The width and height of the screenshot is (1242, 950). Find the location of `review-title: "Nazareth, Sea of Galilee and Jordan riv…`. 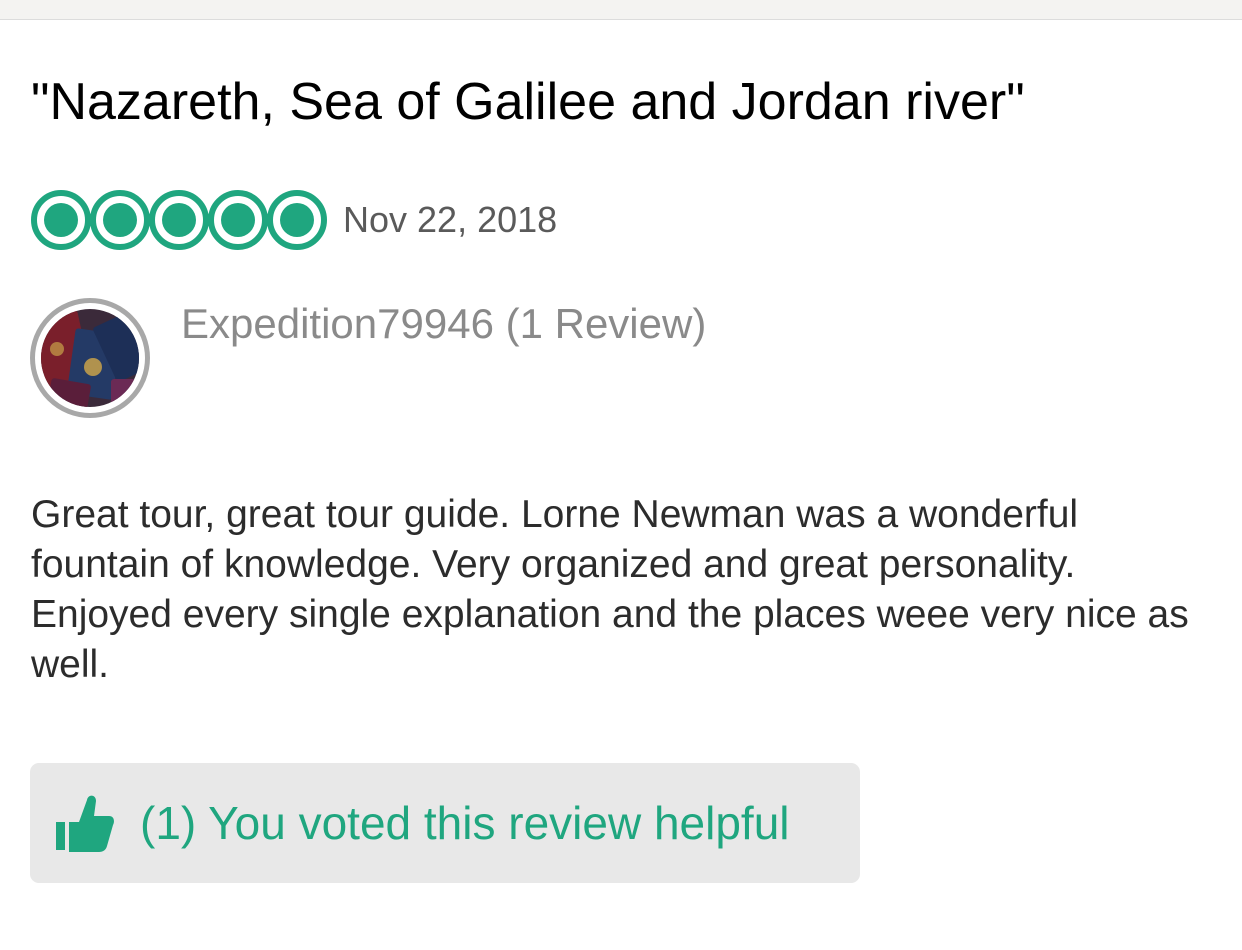

review-title: "Nazareth, Sea of Galilee and Jordan riv… is located at coordinates (528, 102).